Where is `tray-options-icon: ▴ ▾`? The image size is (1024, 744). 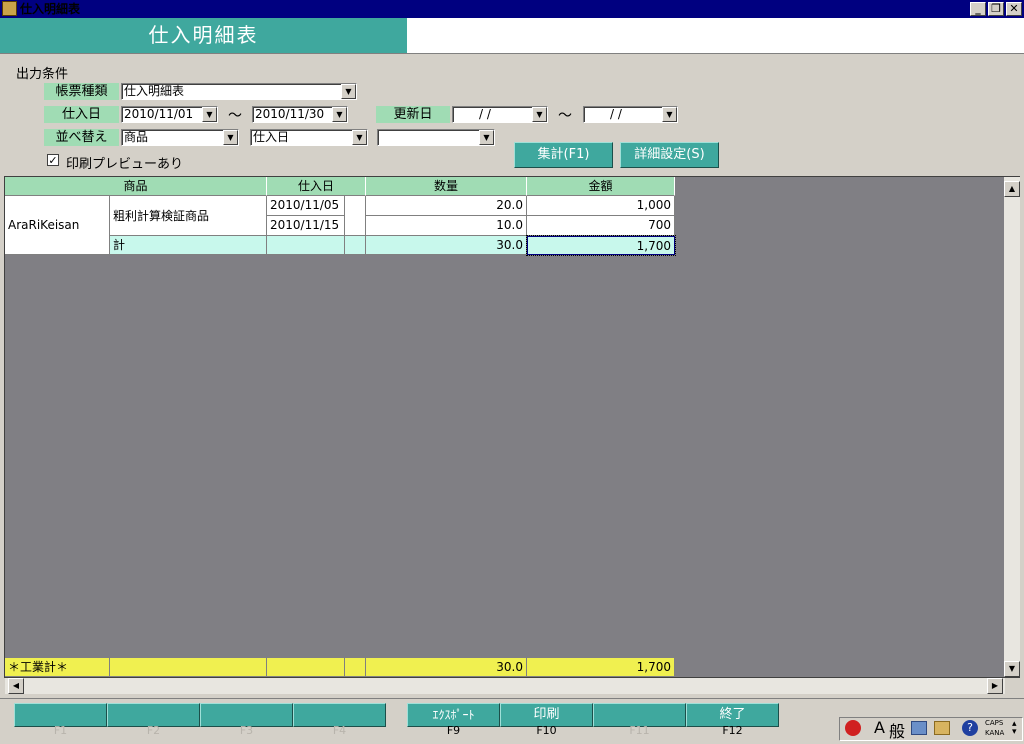 tray-options-icon: ▴ ▾ is located at coordinates (1014, 728).